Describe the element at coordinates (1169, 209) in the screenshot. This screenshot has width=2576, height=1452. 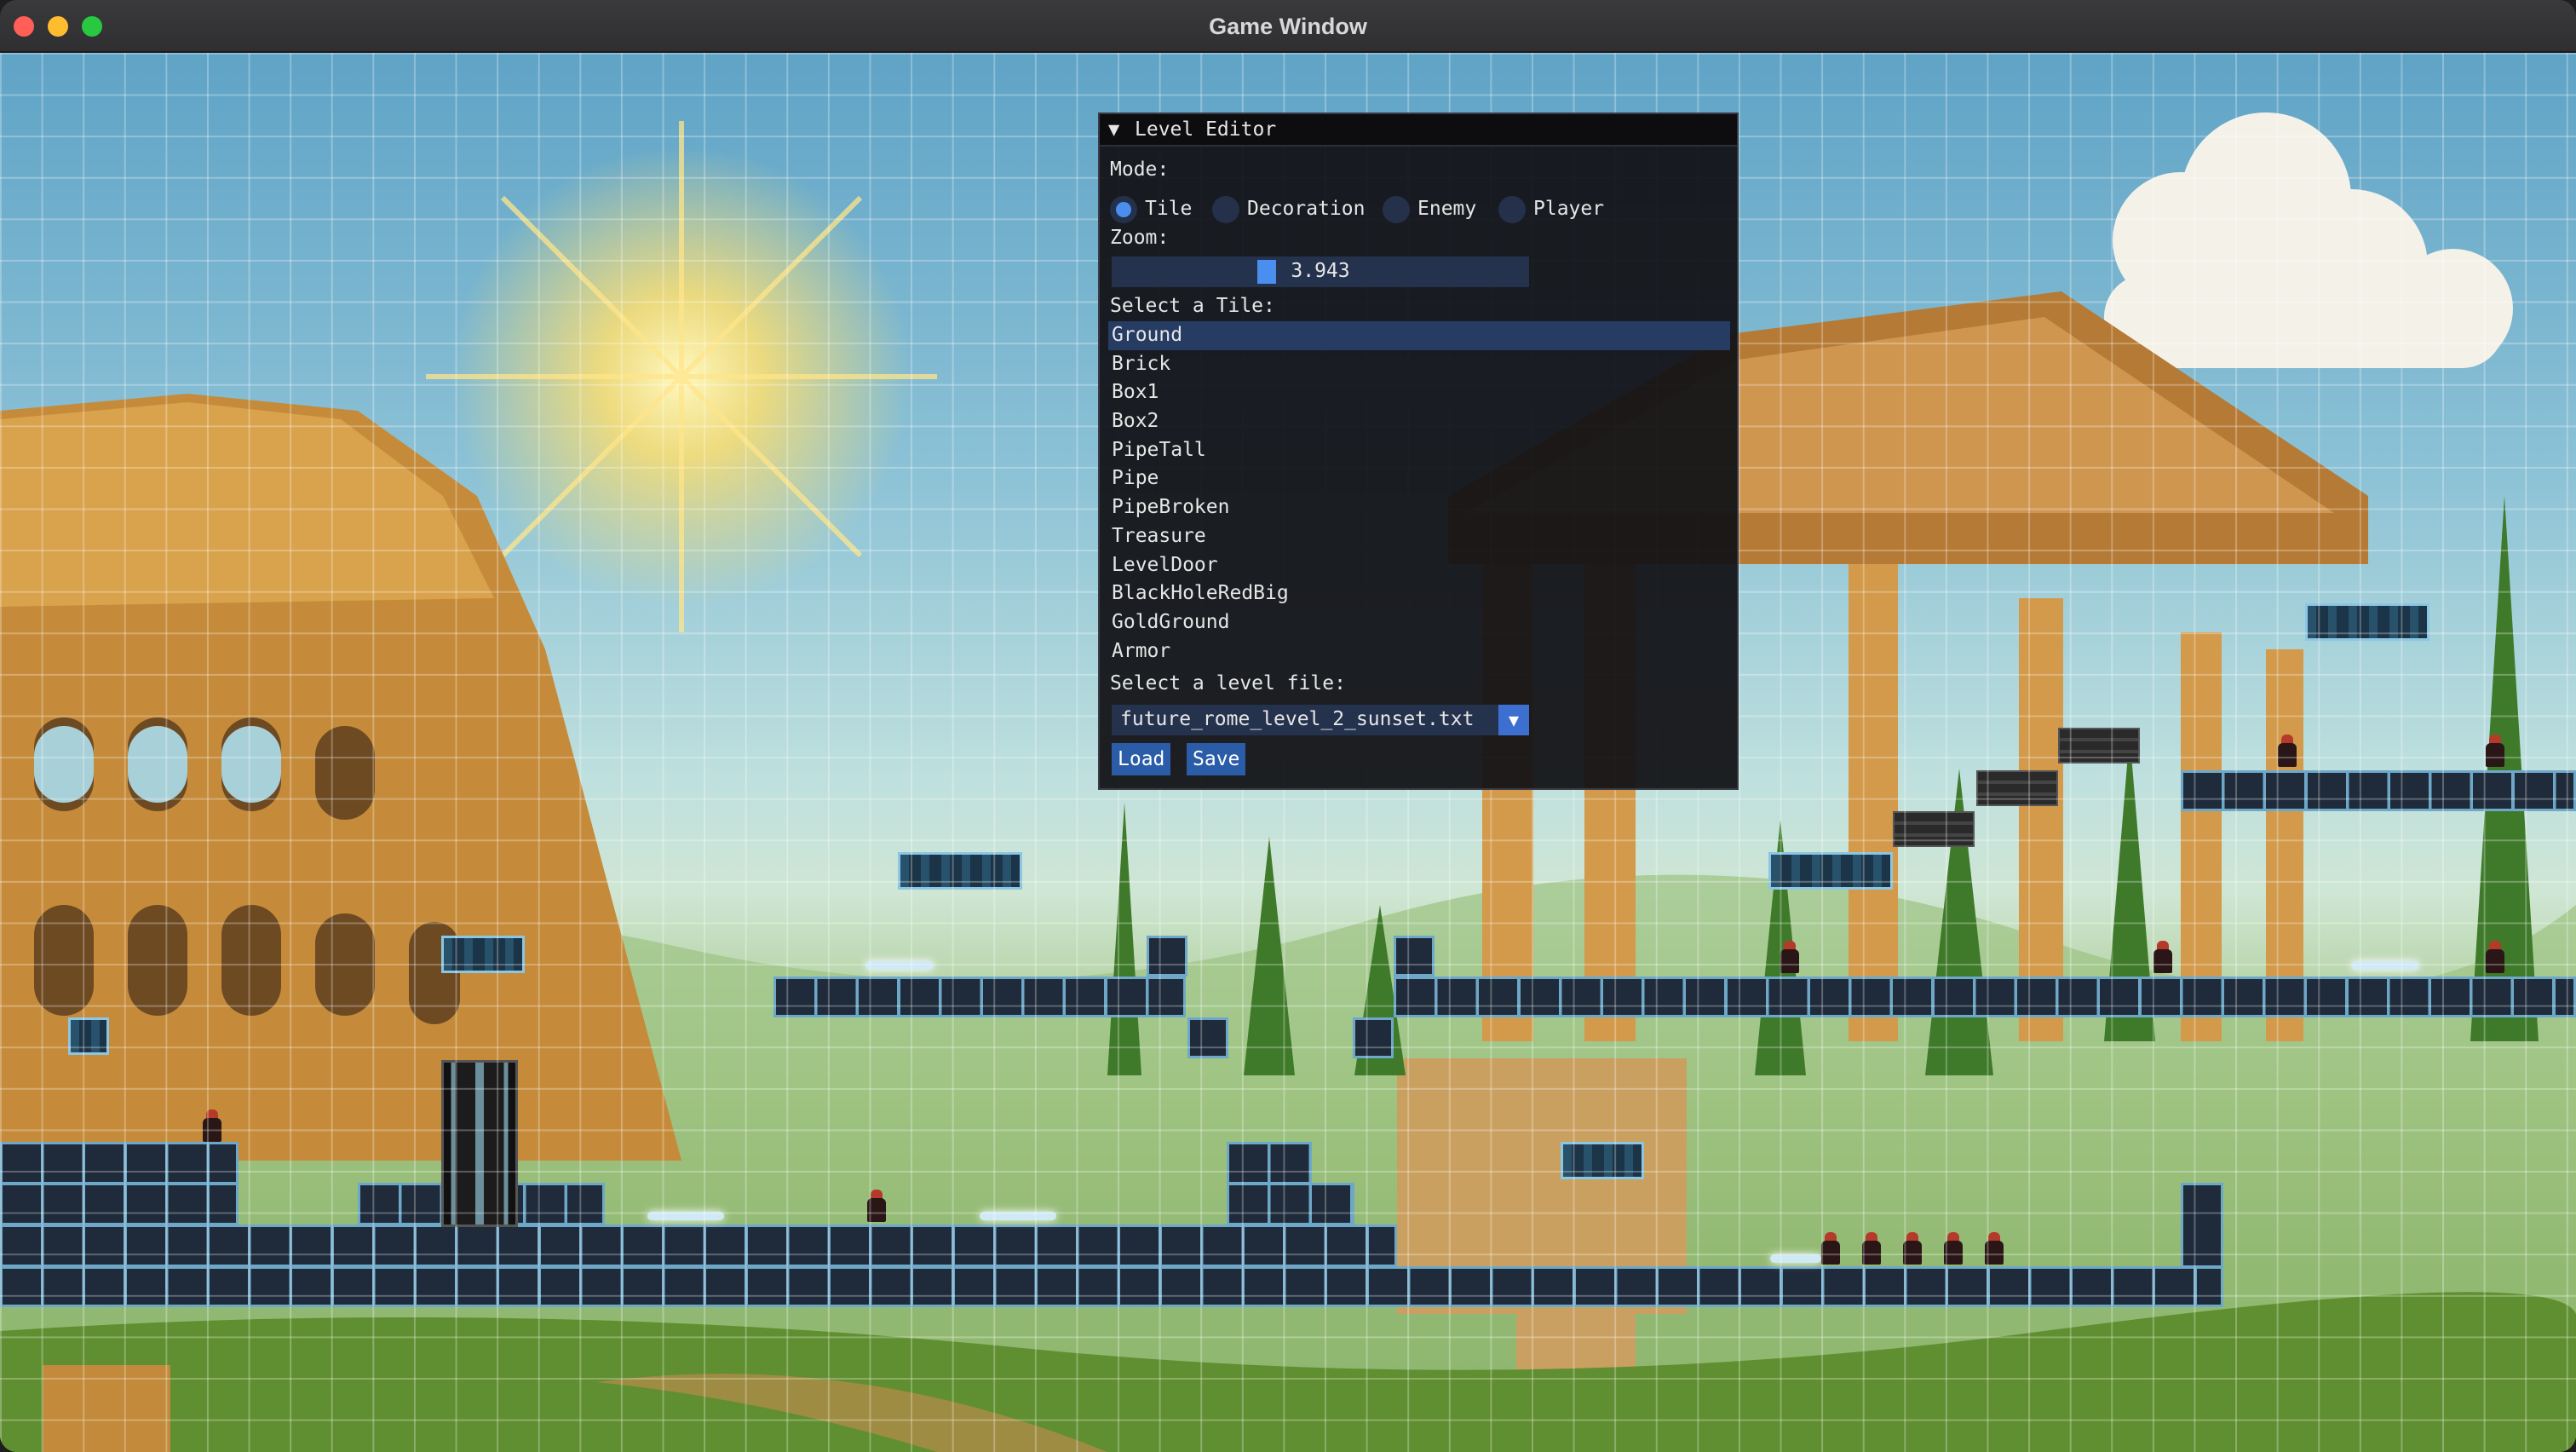
I see `mode-radio-label: Tile` at that location.